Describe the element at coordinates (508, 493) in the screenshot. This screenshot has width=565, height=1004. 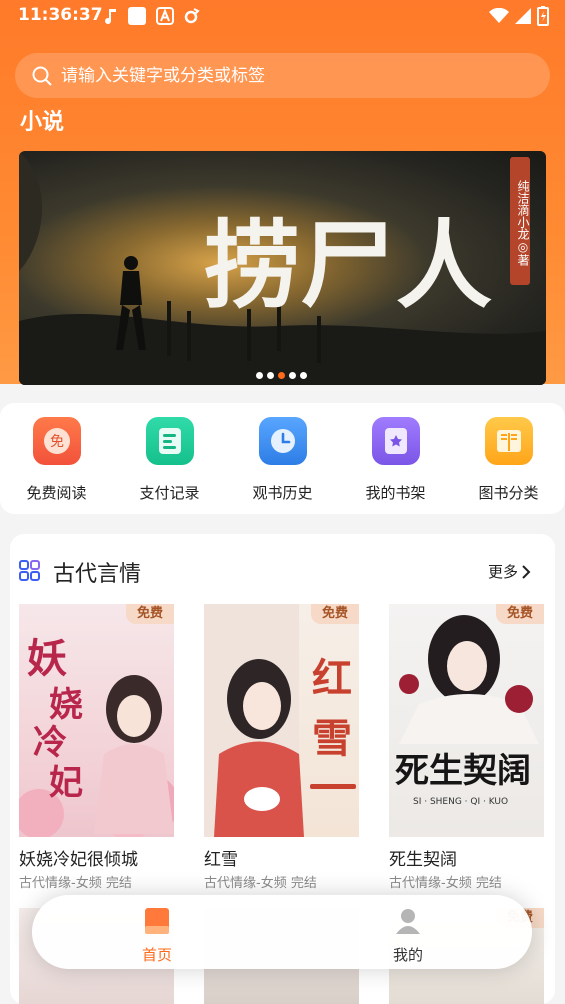
I see `quick-item-label: 图书分类` at that location.